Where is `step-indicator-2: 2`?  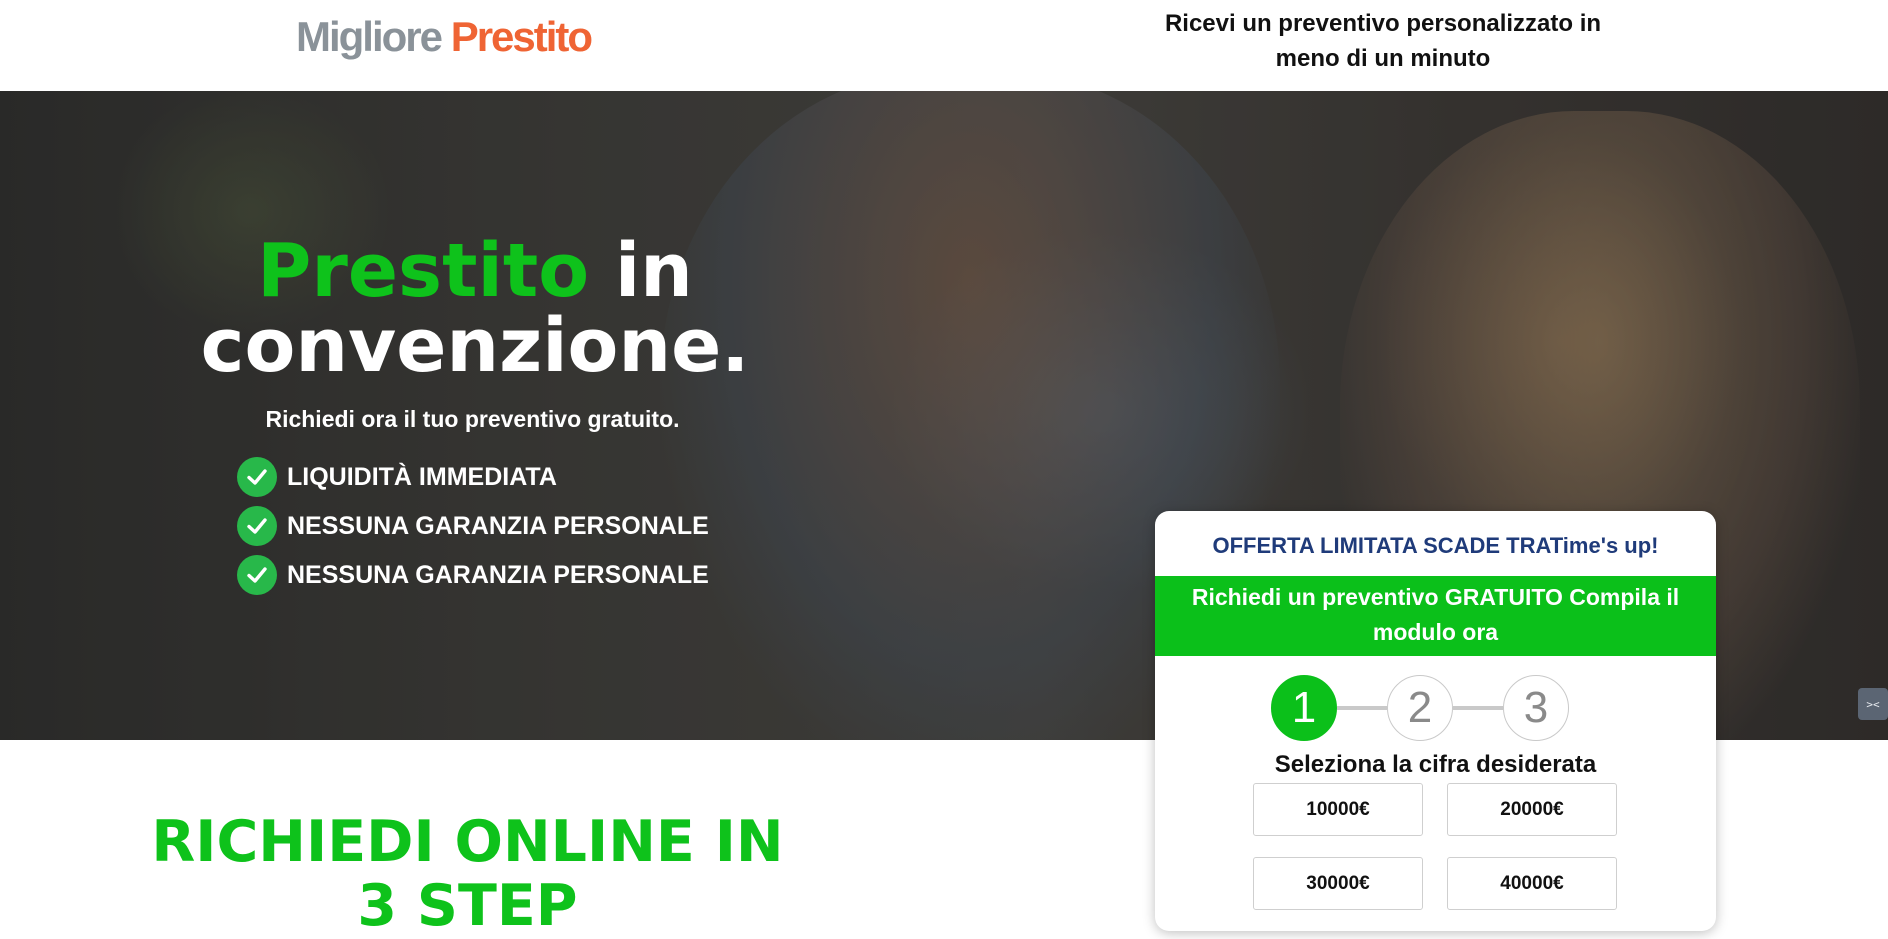
step-indicator-2: 2 is located at coordinates (1420, 708).